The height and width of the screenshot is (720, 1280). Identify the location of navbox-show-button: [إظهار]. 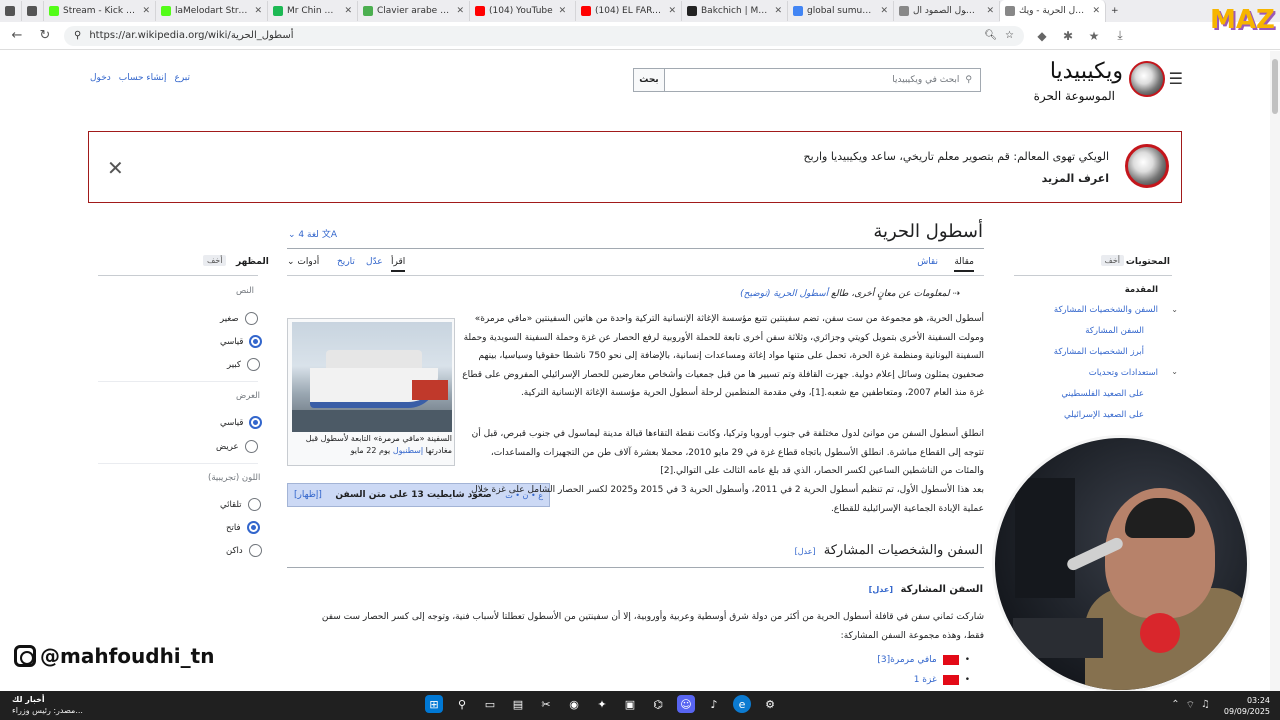
(308, 495).